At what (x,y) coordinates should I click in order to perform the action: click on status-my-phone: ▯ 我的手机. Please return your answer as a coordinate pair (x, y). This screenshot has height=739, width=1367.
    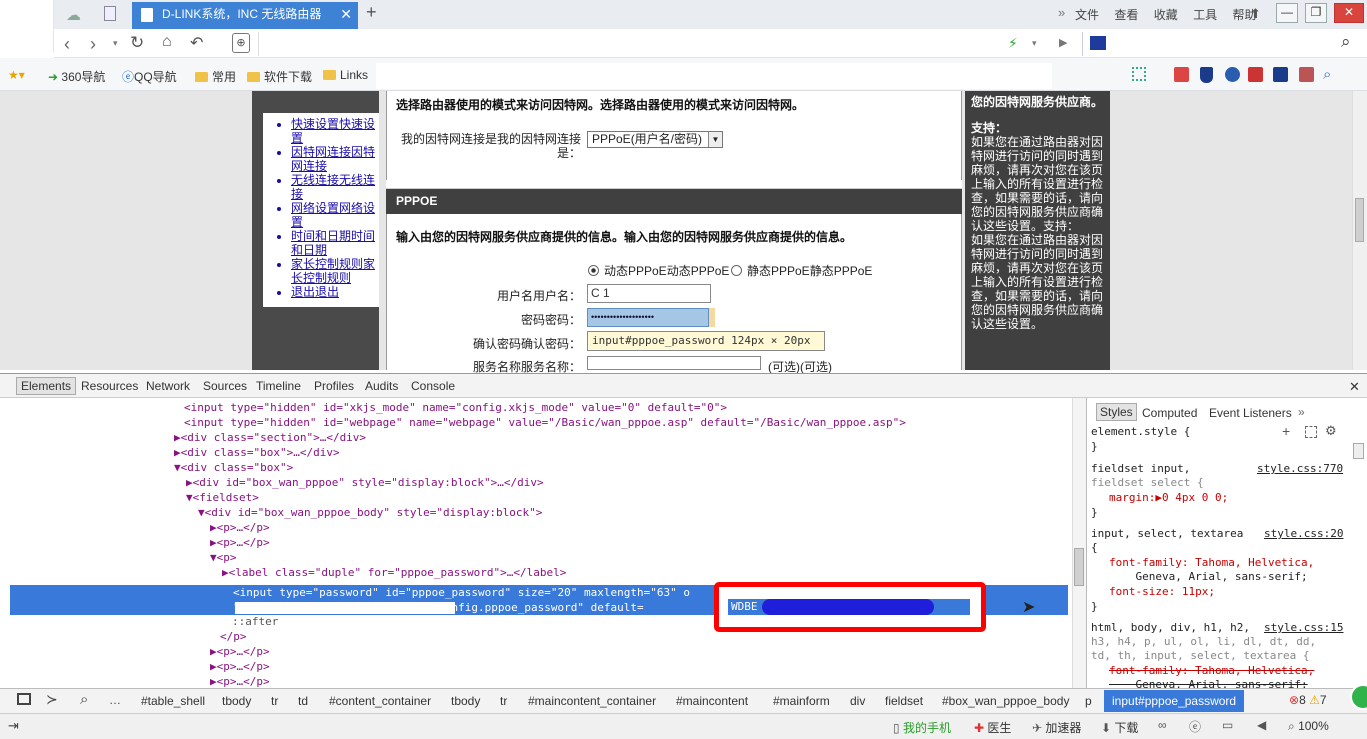
    Looking at the image, I should click on (922, 727).